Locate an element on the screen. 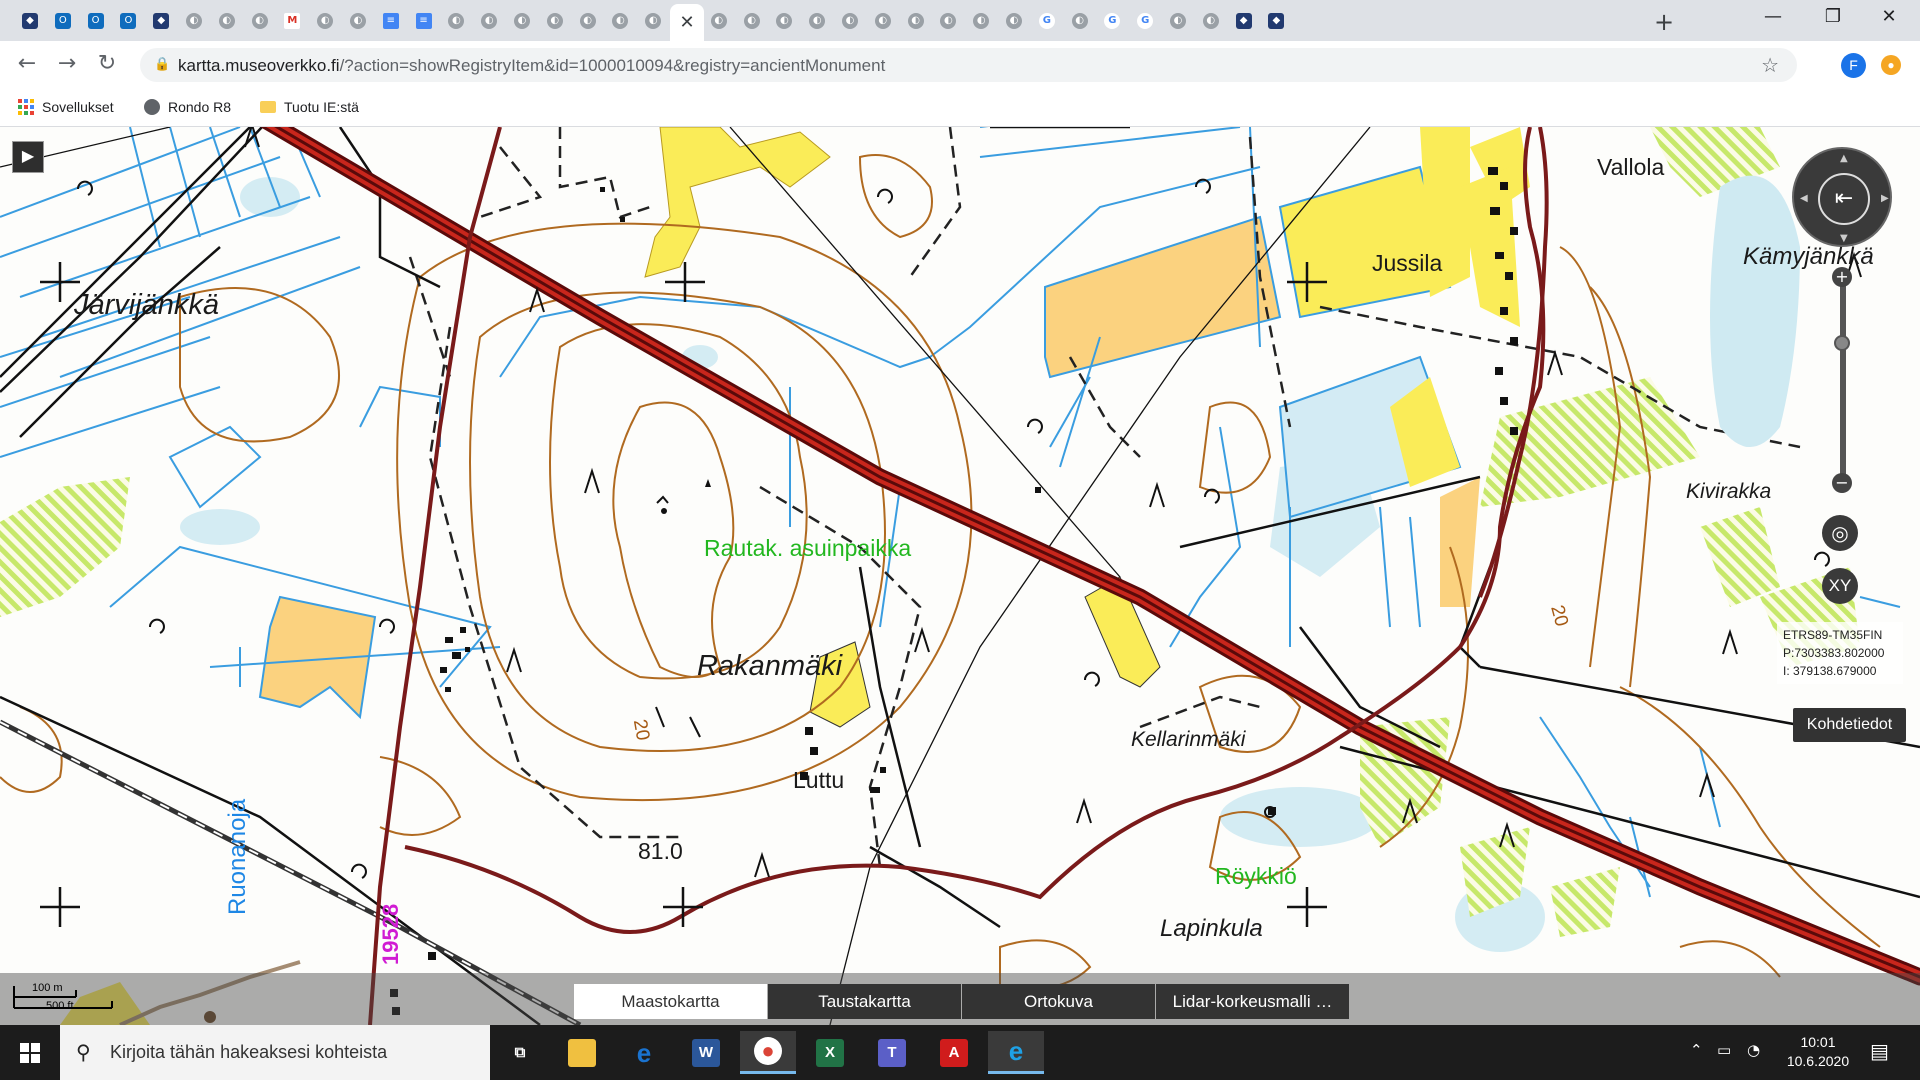 The image size is (1920, 1080). reload-button: ↻ is located at coordinates (107, 64).